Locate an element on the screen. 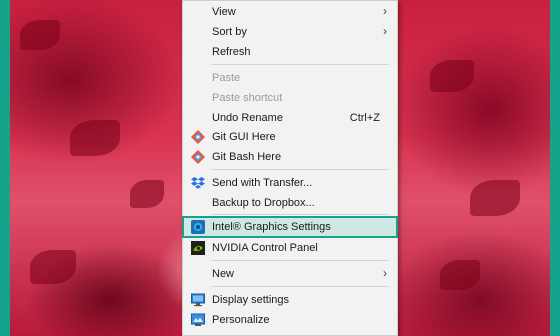 This screenshot has height=336, width=560. menu-item-label: New is located at coordinates (223, 274).